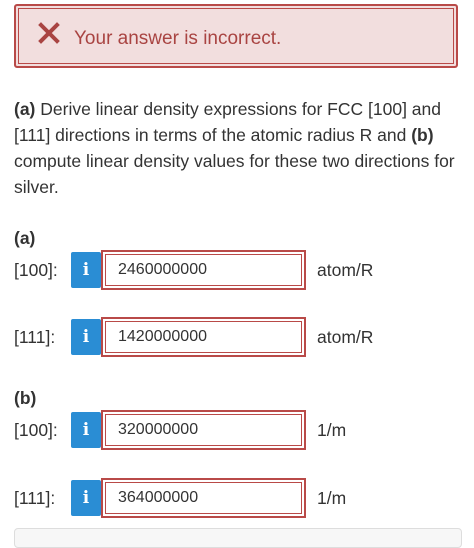 This screenshot has width=474, height=548. What do you see at coordinates (25, 398) in the screenshot?
I see `part-b-label: (b)` at bounding box center [25, 398].